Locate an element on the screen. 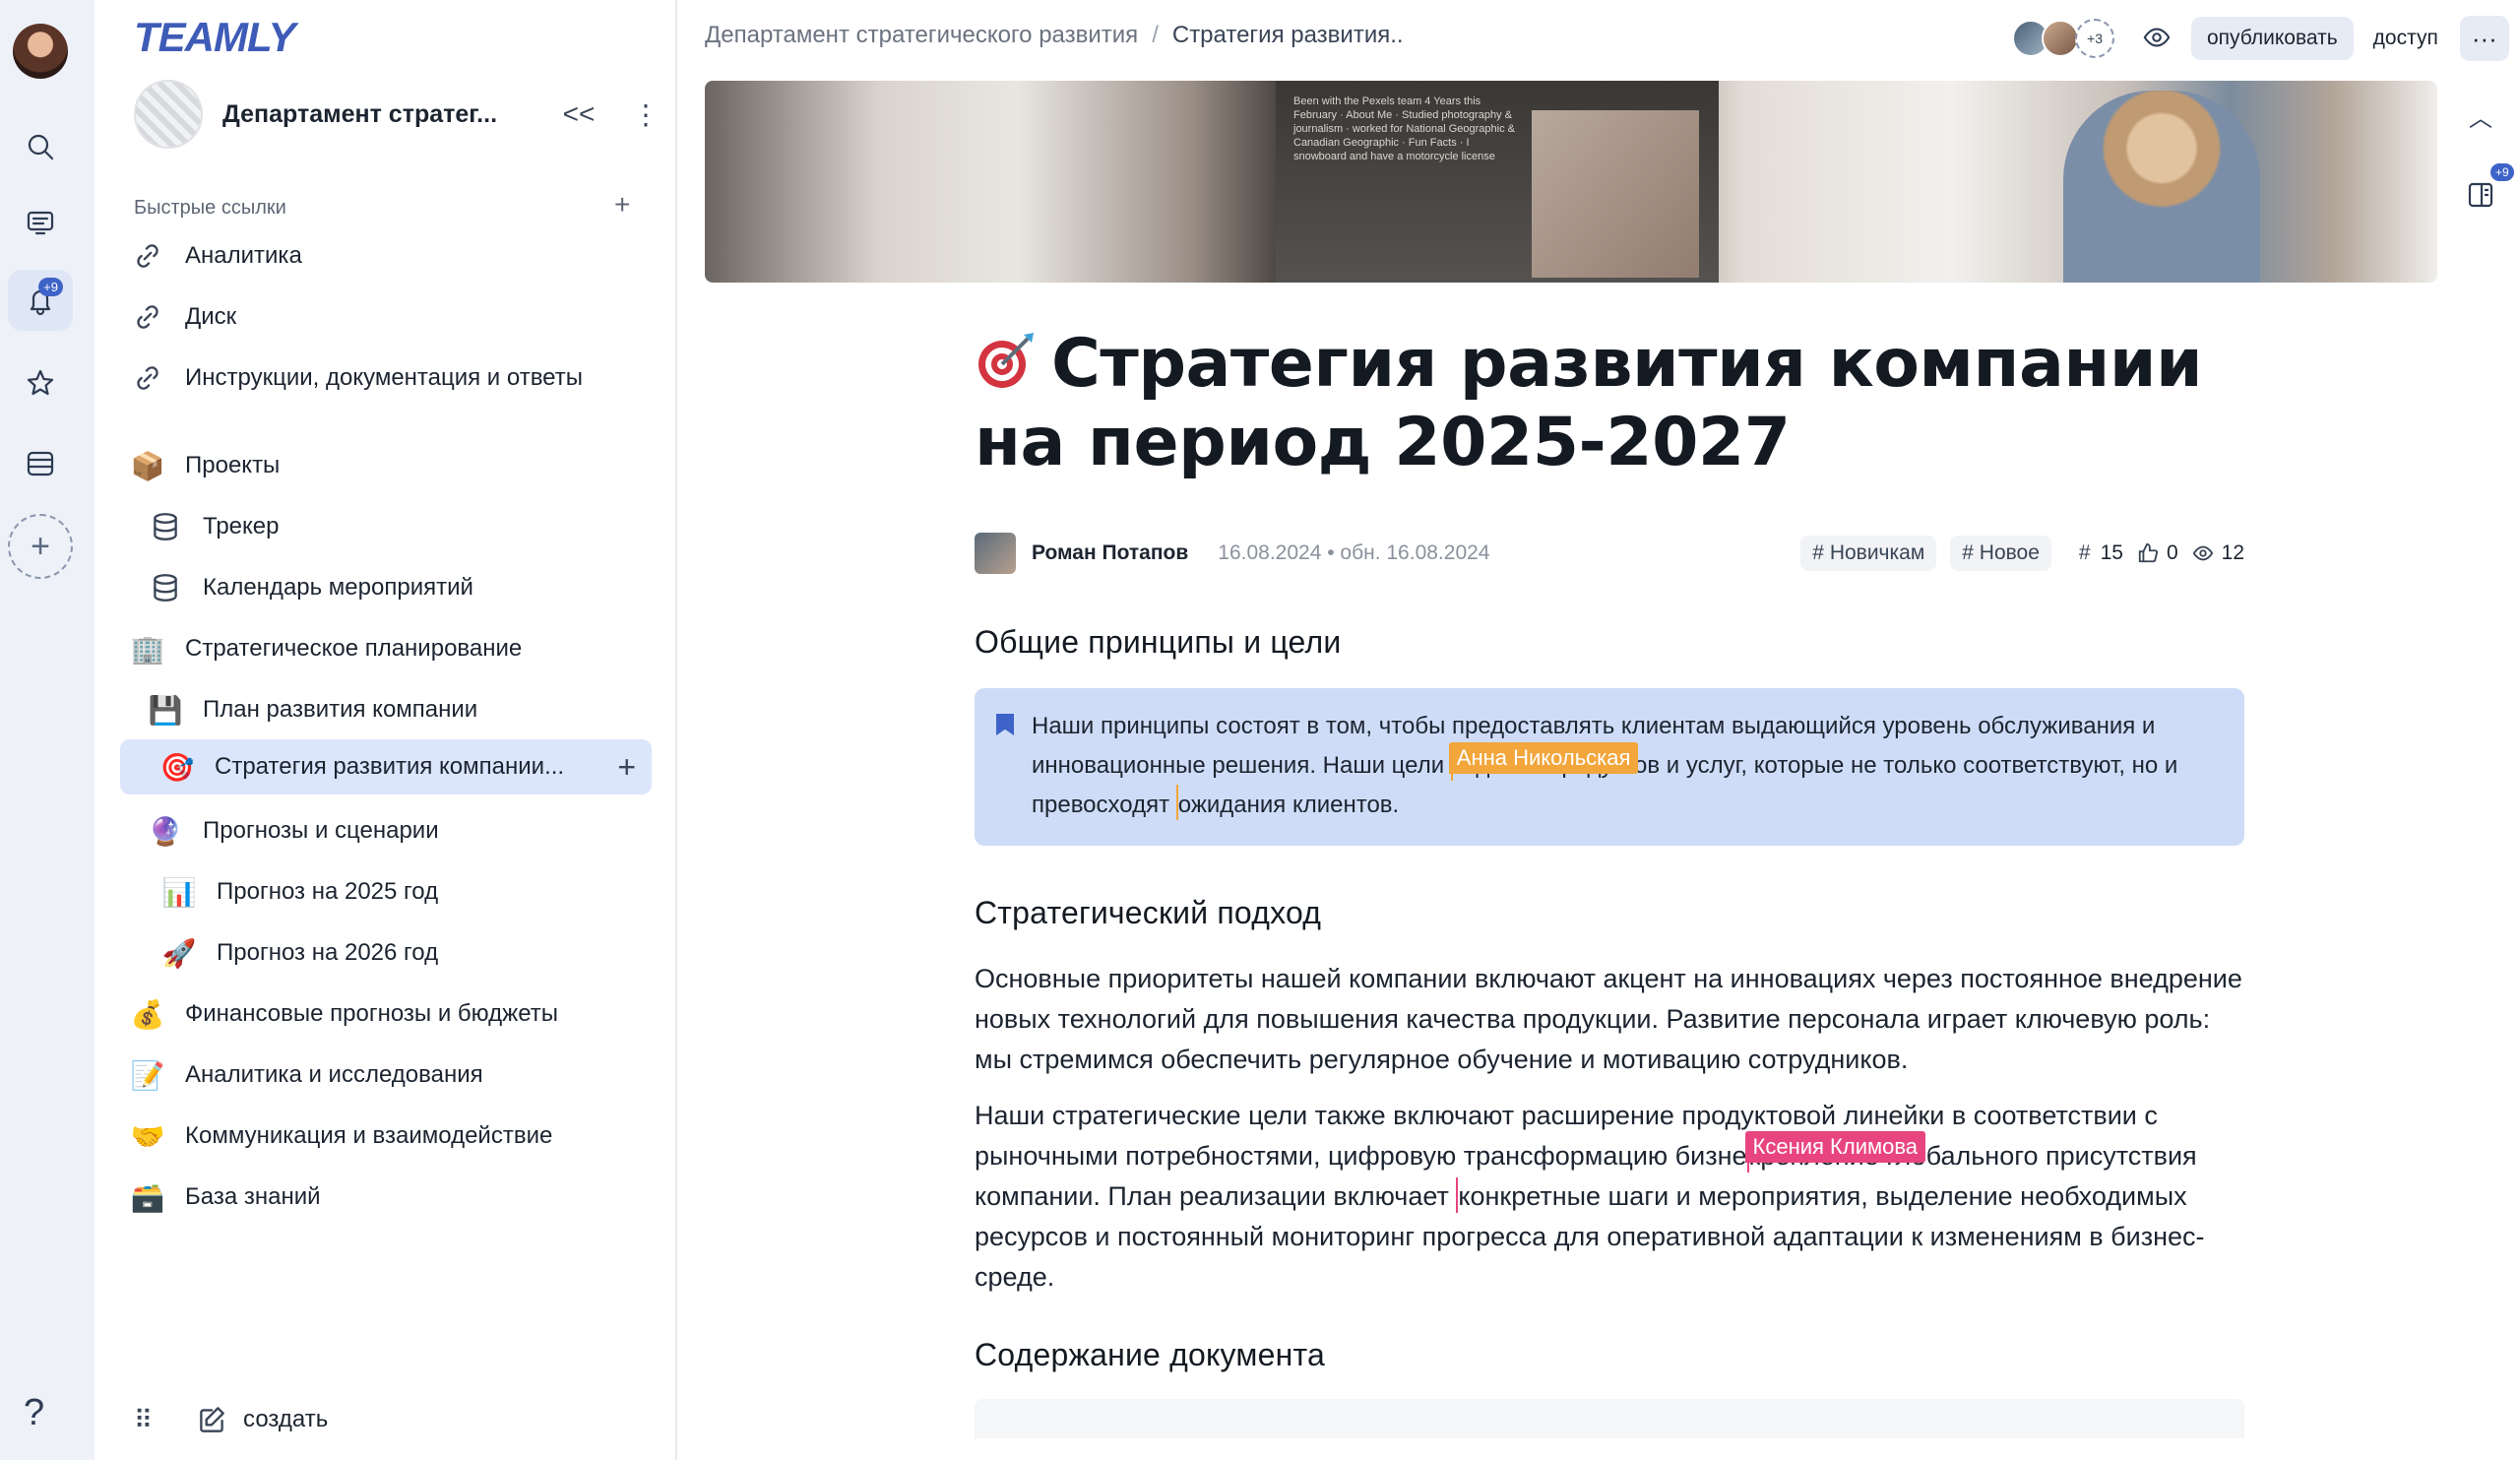 This screenshot has height=1460, width=2520. comments-stat: #15 is located at coordinates (2101, 553).